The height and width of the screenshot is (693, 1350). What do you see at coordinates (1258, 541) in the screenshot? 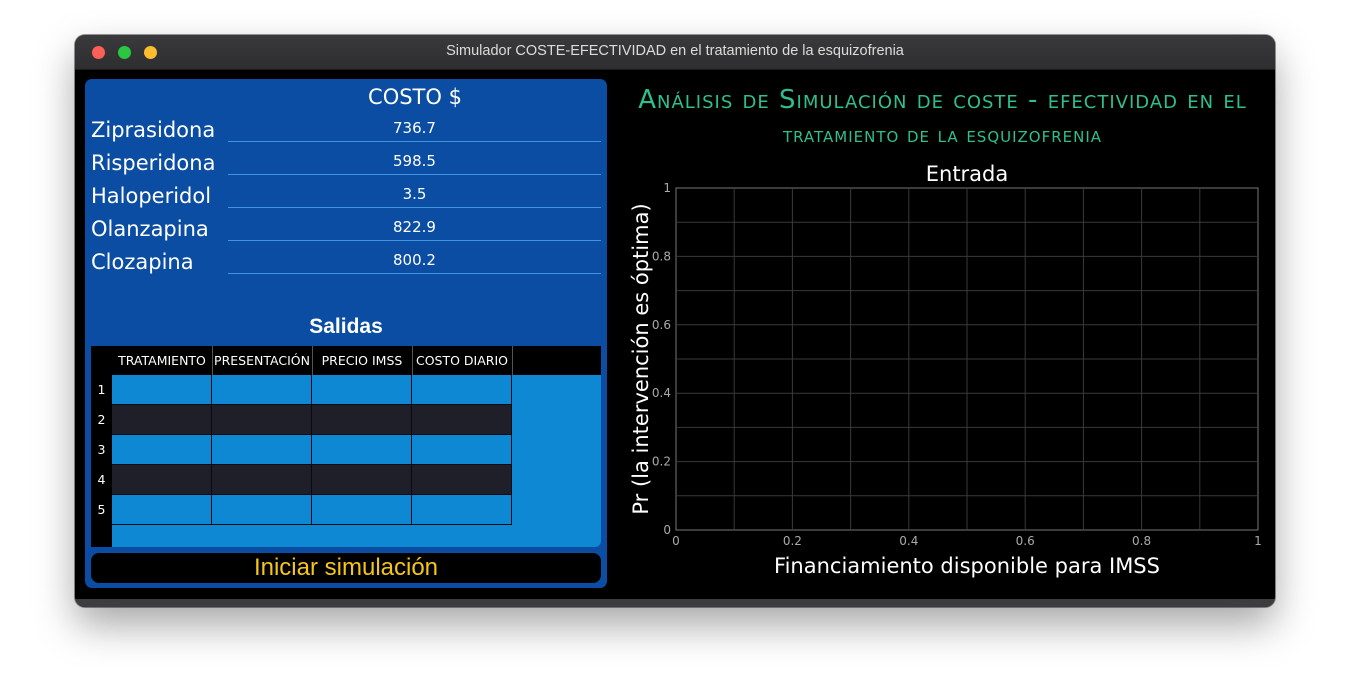
I see `x-tick-label: 1` at bounding box center [1258, 541].